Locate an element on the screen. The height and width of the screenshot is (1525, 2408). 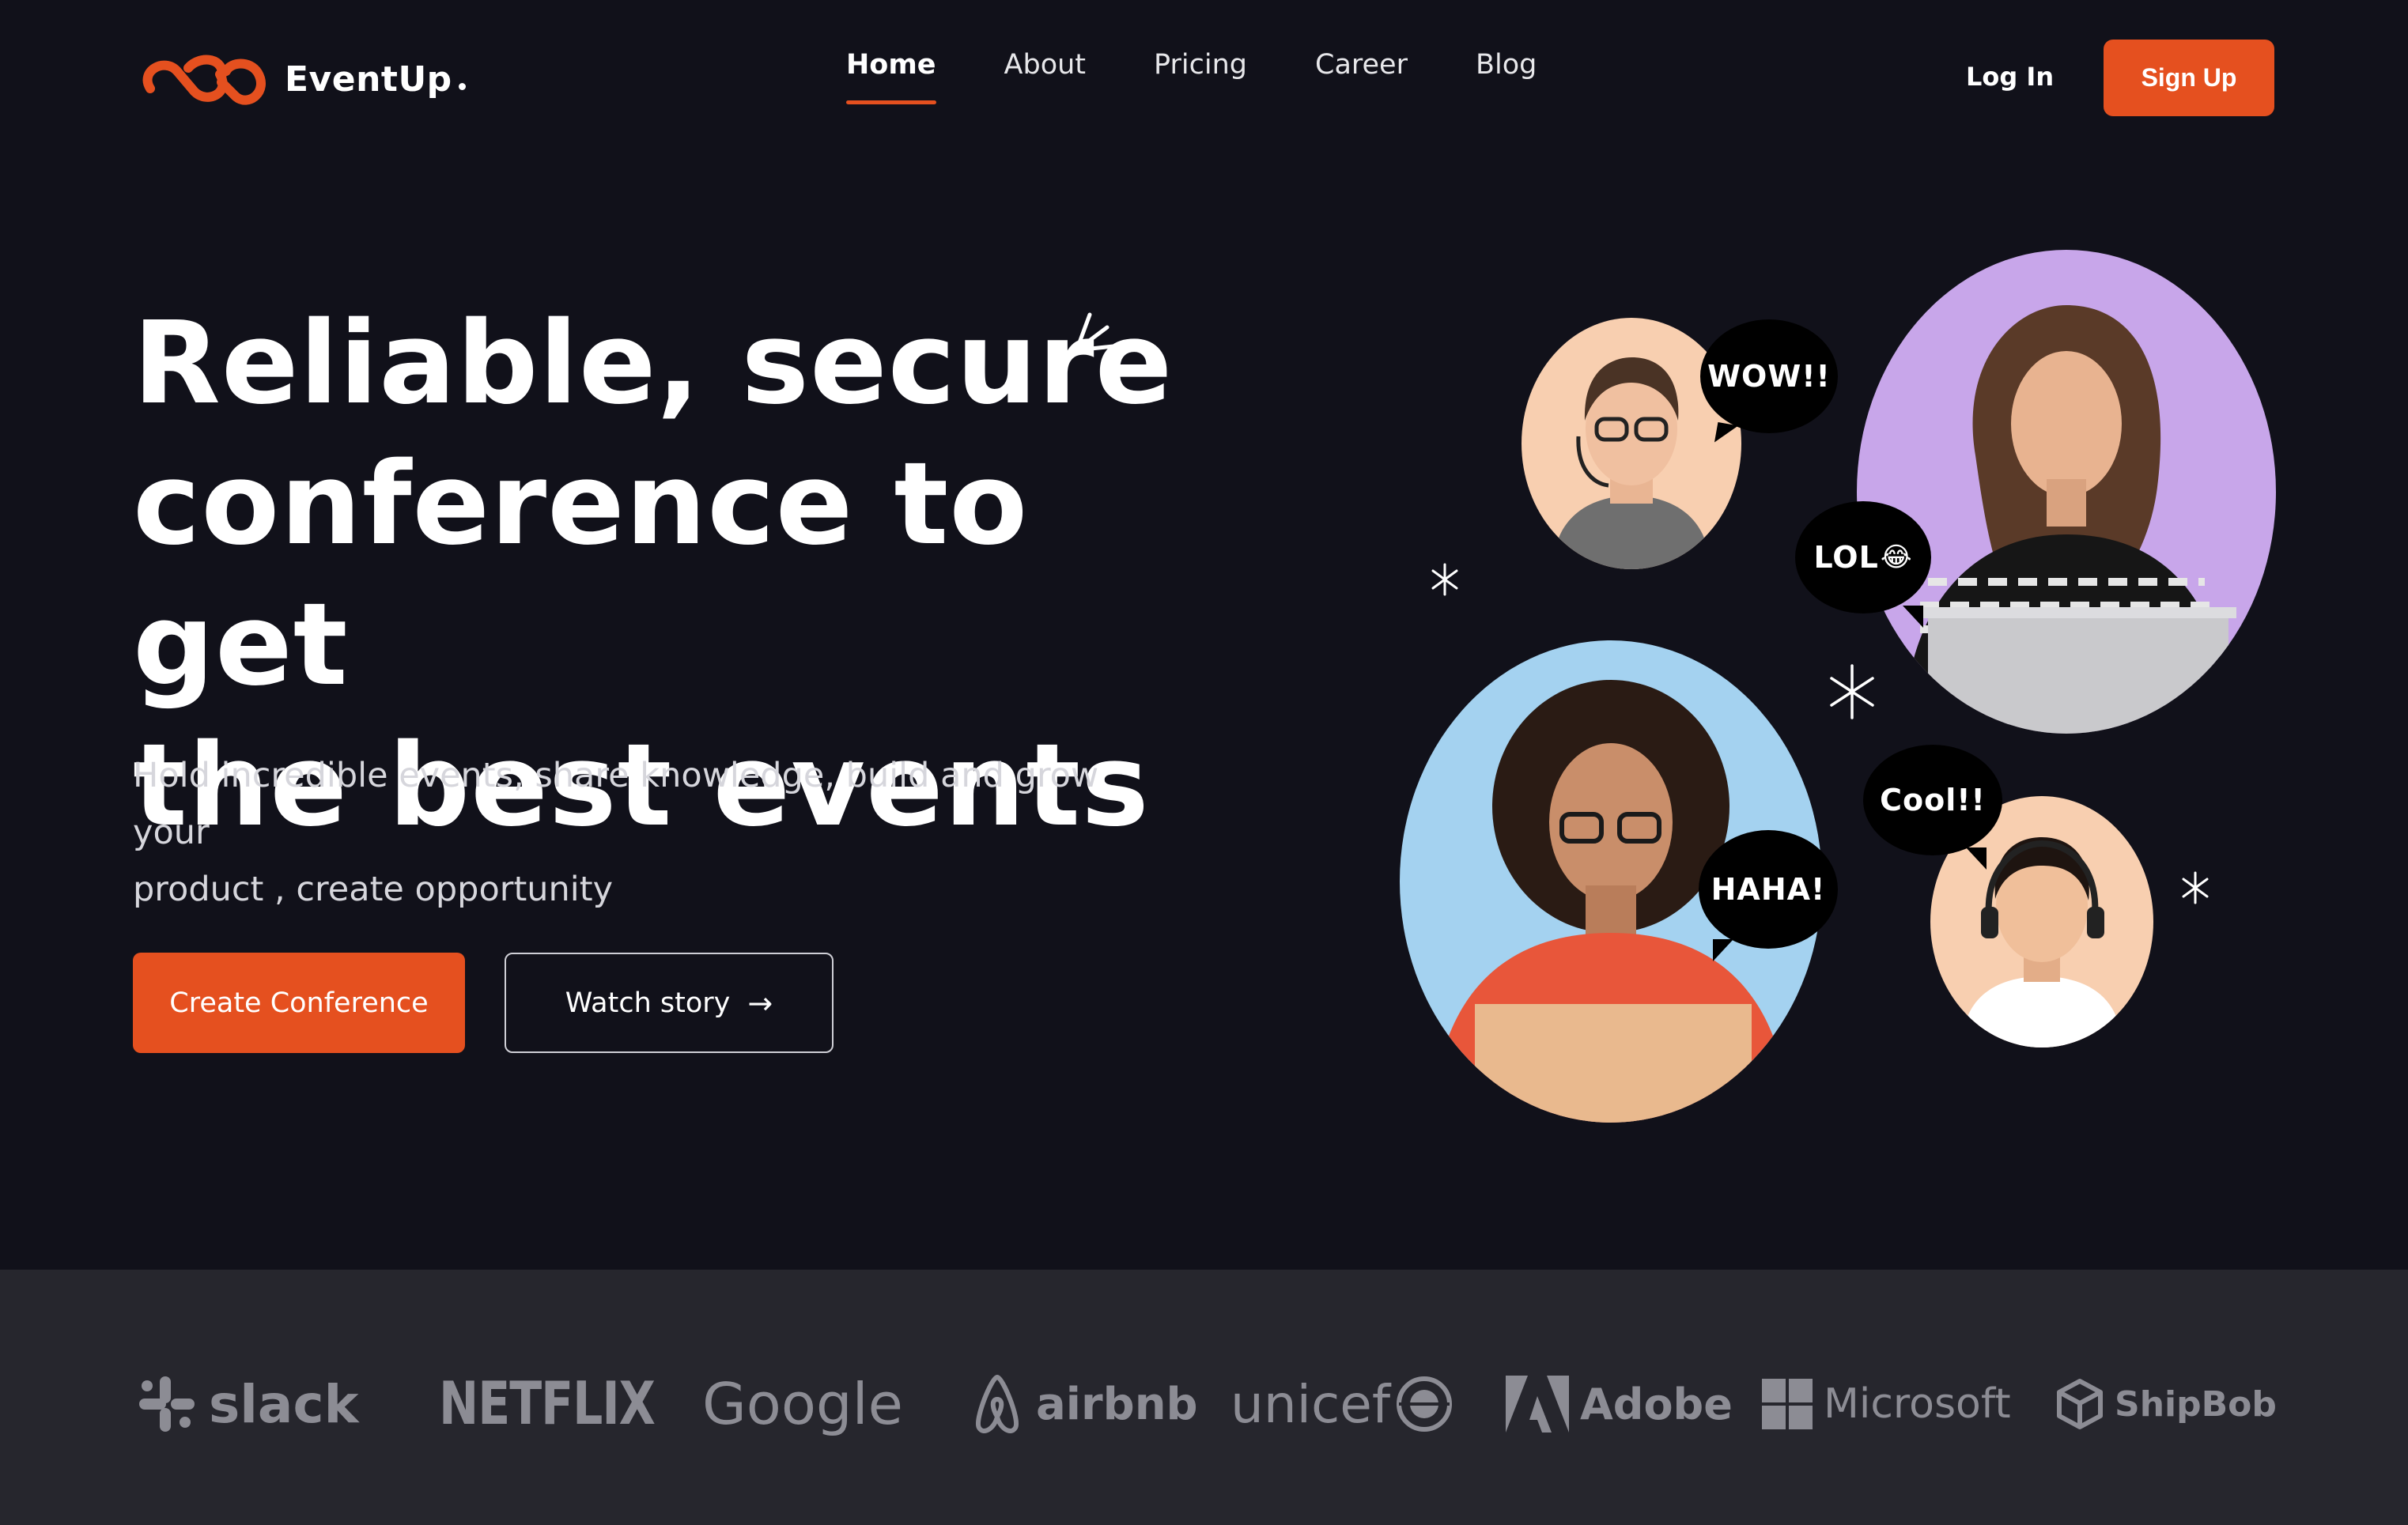
partner-google: Google is located at coordinates (802, 1404).